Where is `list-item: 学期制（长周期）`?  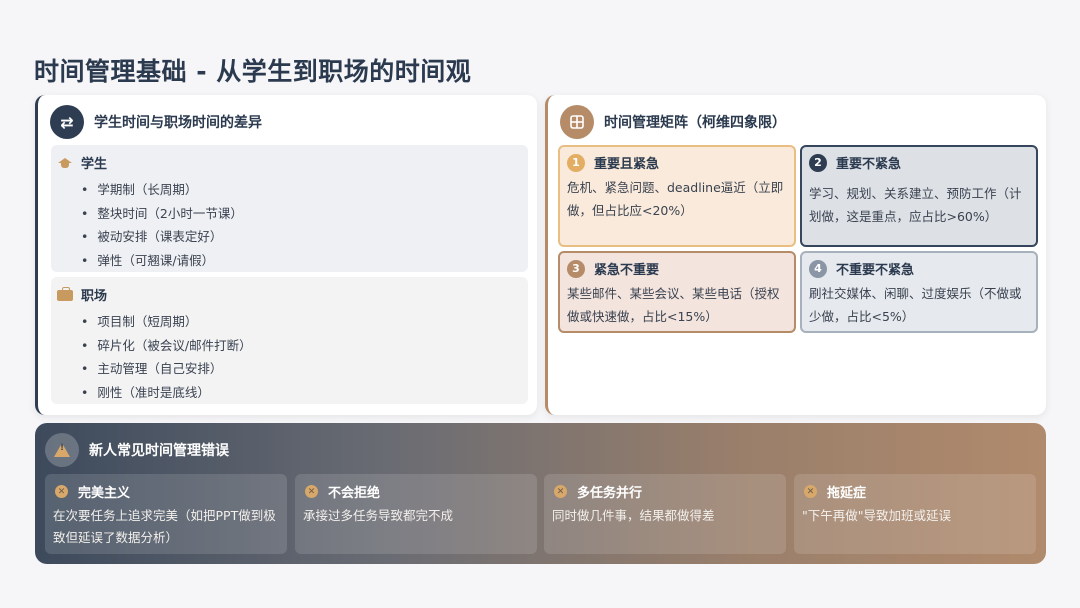
list-item: 学期制（长周期） is located at coordinates (304, 190).